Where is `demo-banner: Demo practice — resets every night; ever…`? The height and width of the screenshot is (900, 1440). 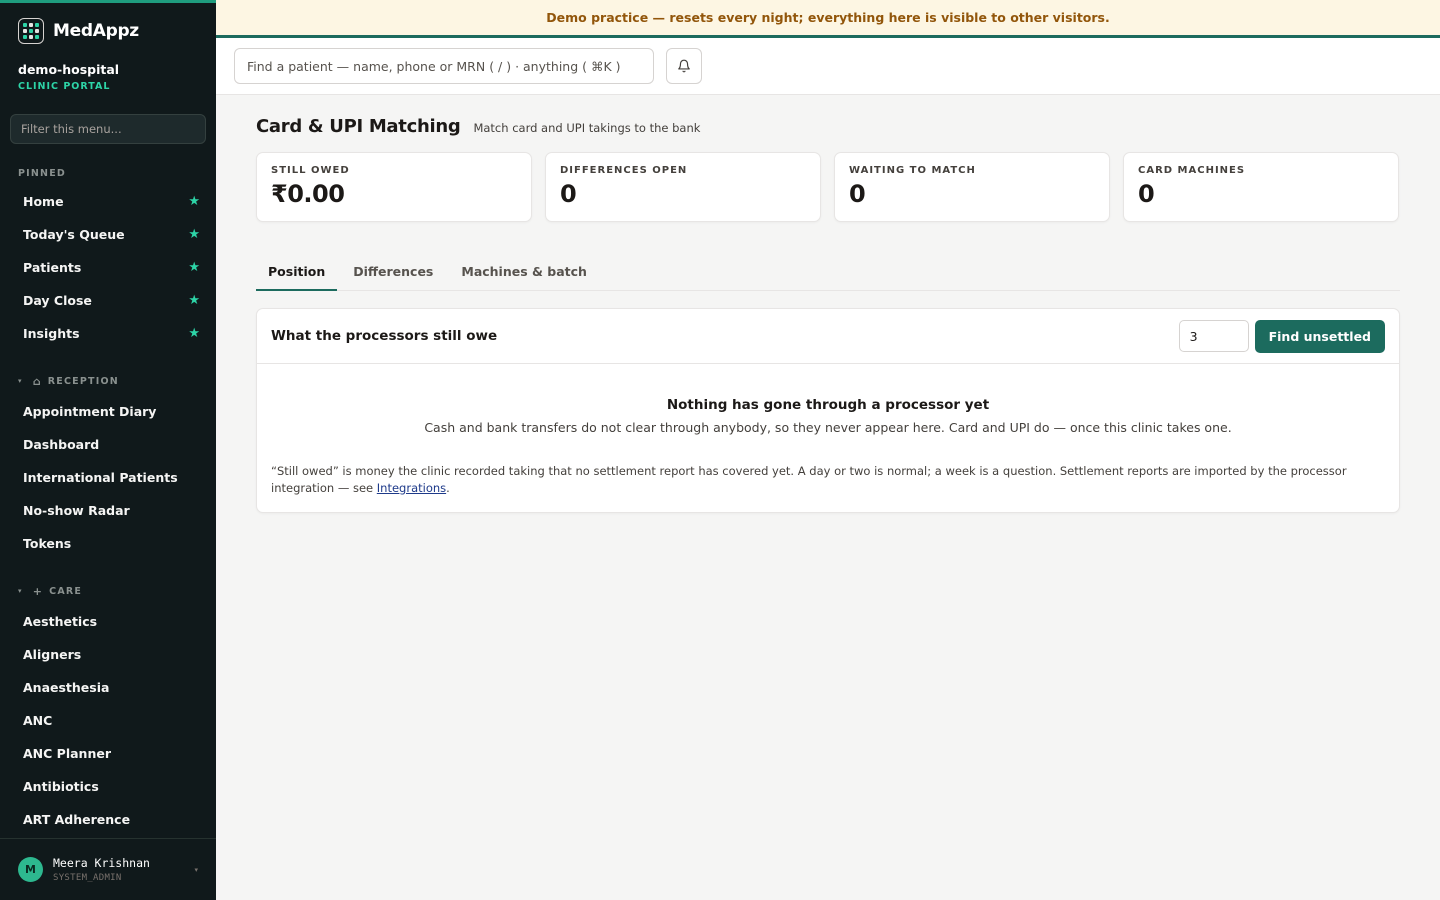 demo-banner: Demo practice — resets every night; ever… is located at coordinates (828, 19).